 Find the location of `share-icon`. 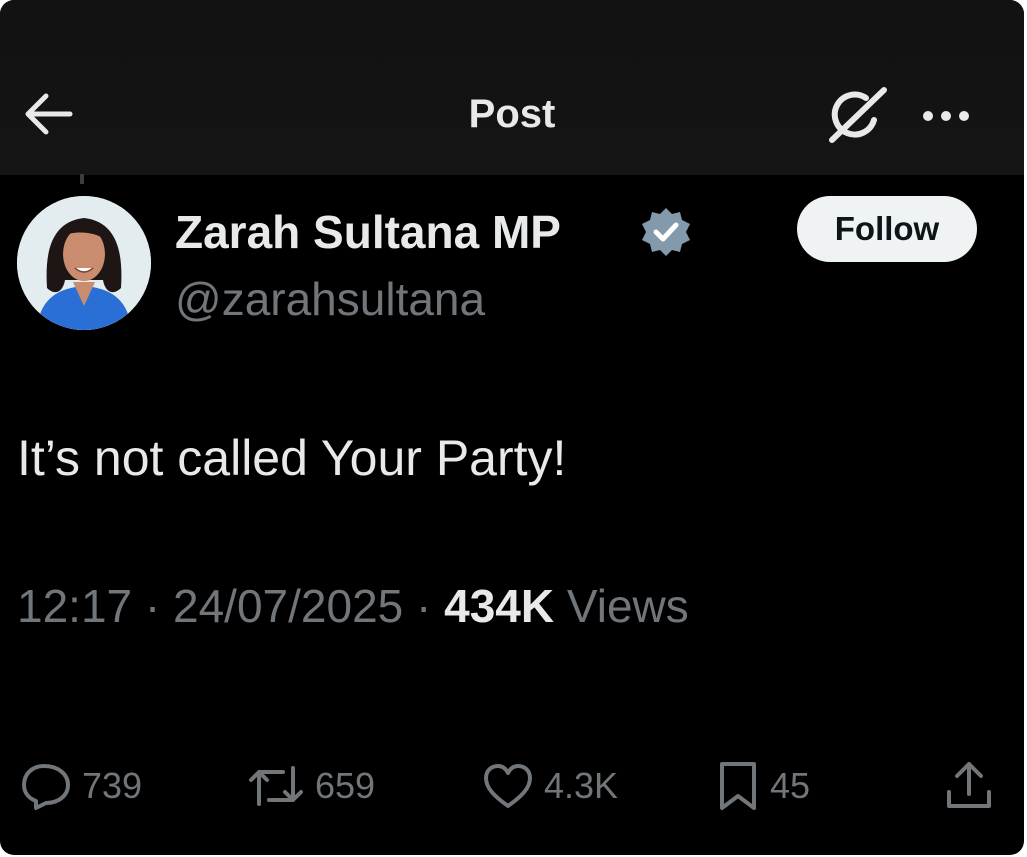

share-icon is located at coordinates (969, 785).